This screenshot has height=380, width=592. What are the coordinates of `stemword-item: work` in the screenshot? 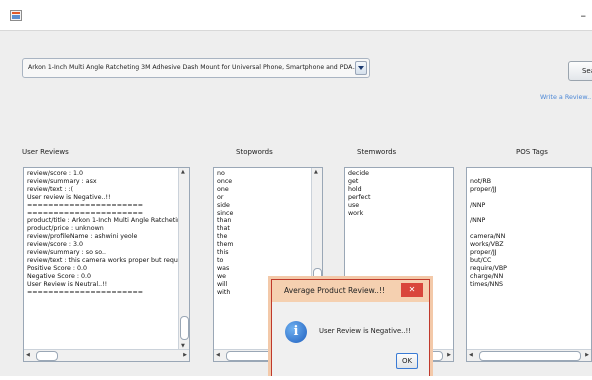 It's located at (356, 213).